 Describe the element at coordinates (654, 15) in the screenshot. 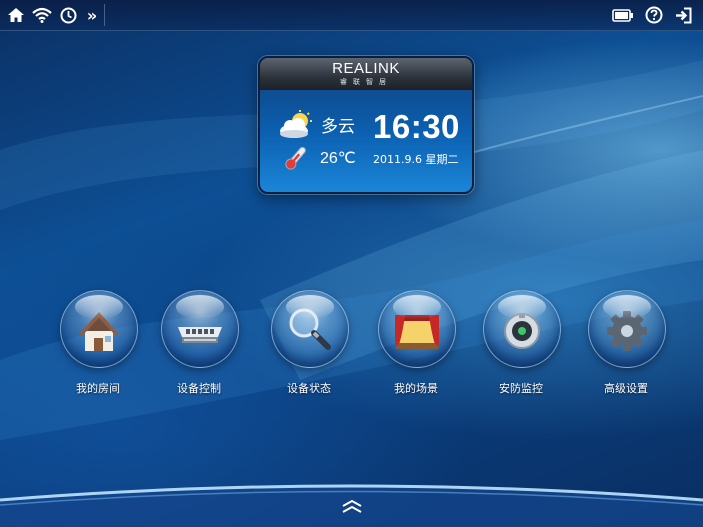

I see `help-icon` at that location.